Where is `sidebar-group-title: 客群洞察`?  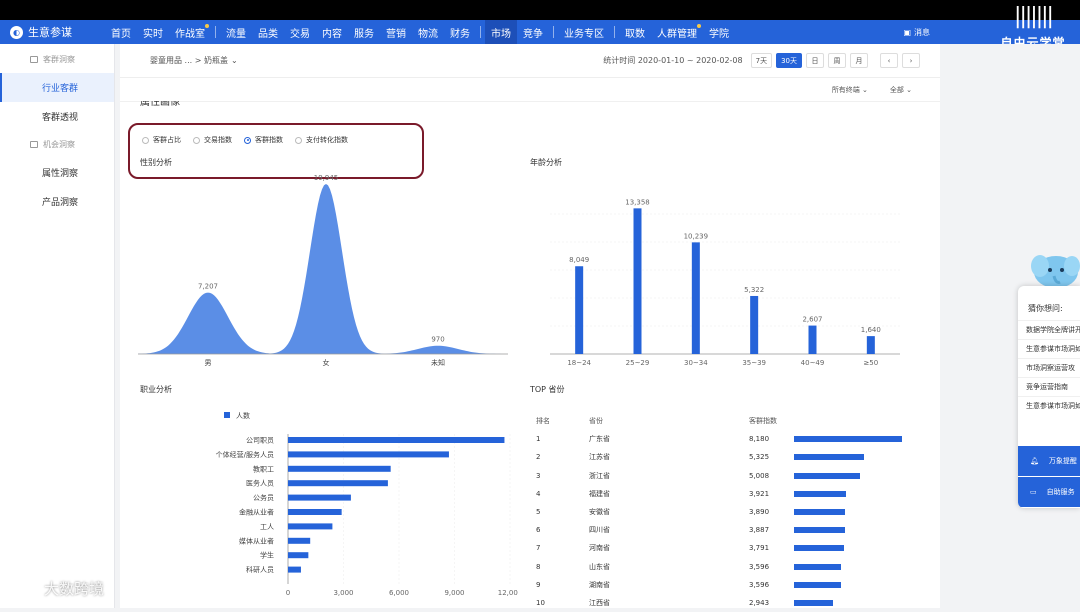 sidebar-group-title: 客群洞察 is located at coordinates (59, 59).